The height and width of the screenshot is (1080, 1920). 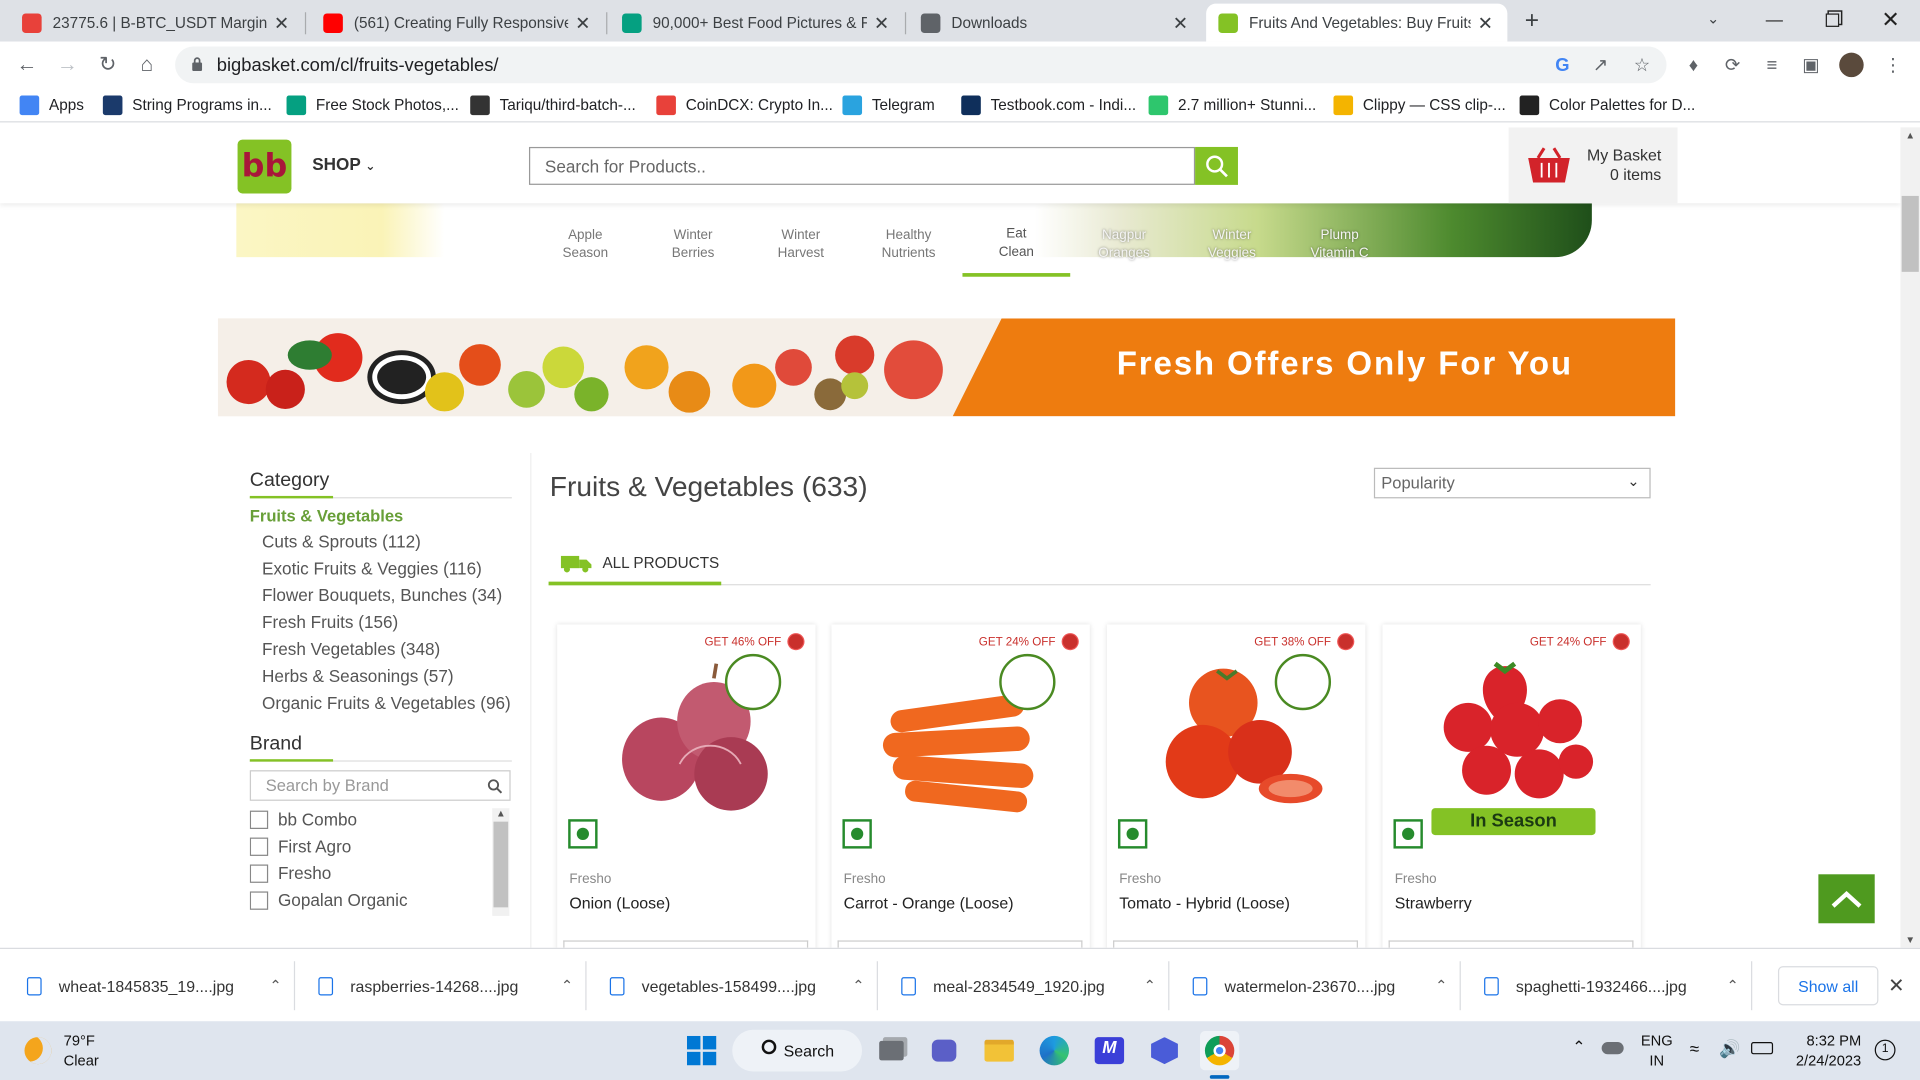 What do you see at coordinates (1846, 899) in the screenshot?
I see `scroll-to-top-button` at bounding box center [1846, 899].